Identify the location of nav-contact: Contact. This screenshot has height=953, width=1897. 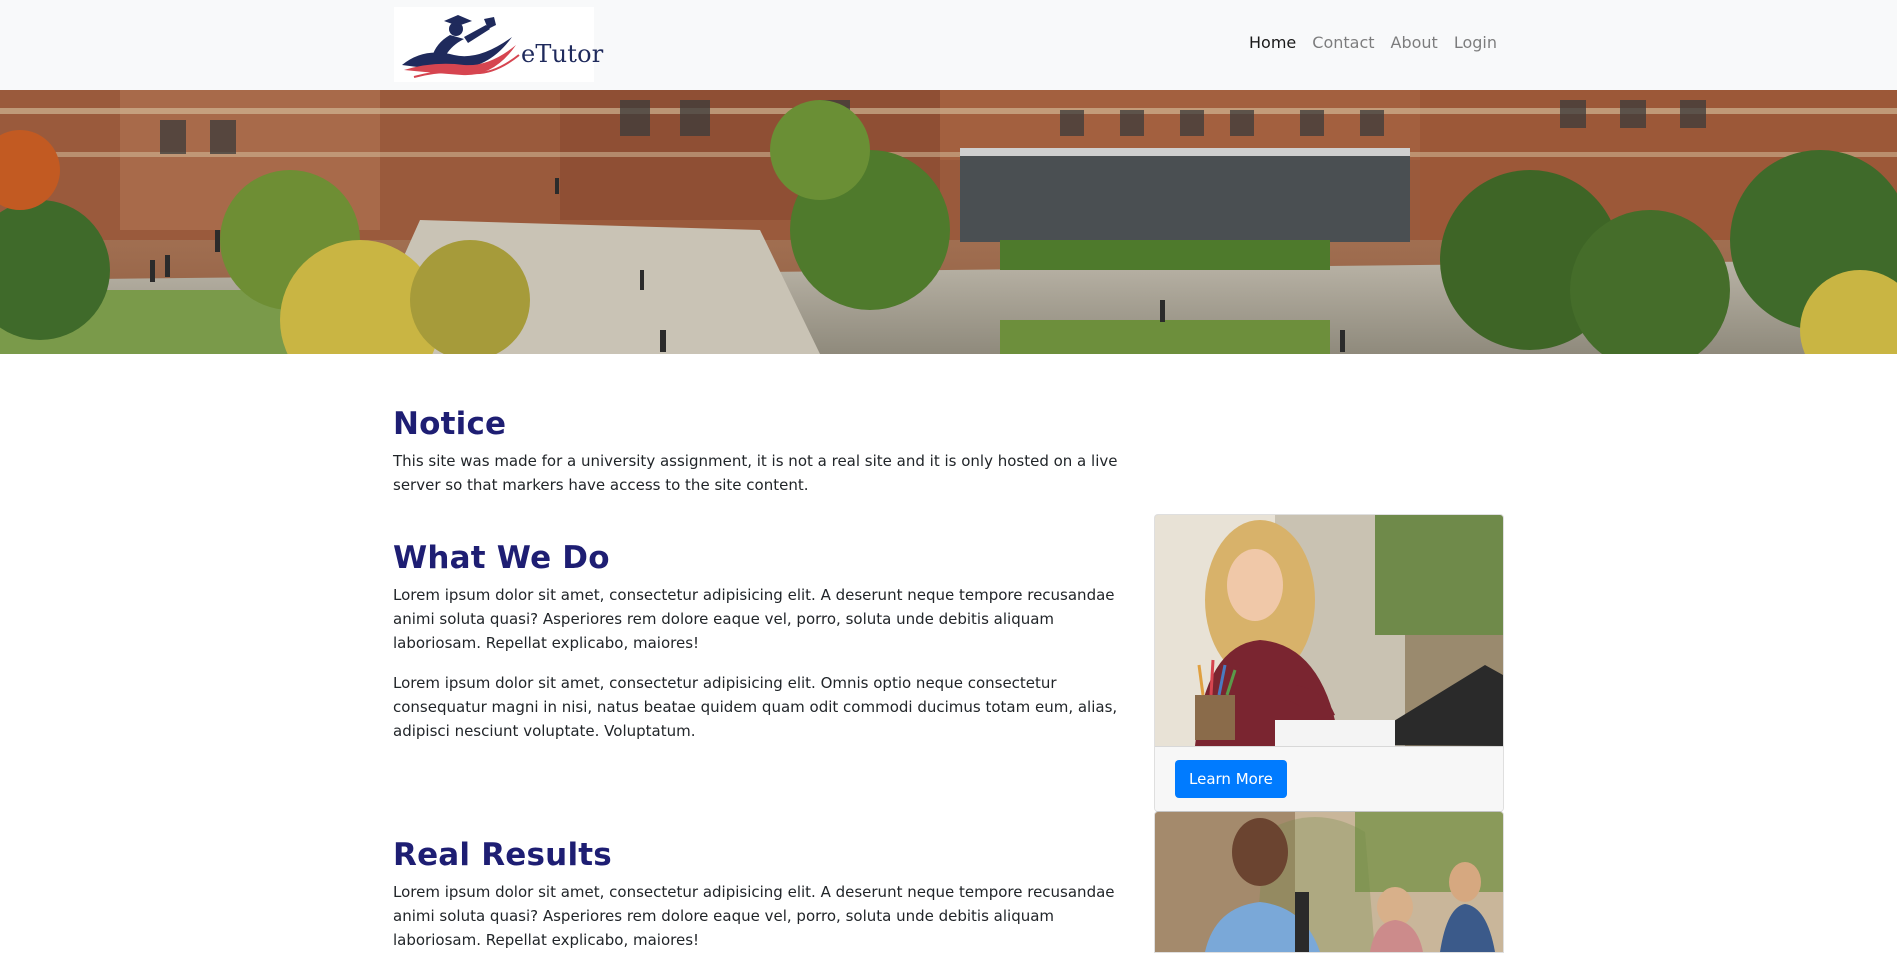
(1343, 42).